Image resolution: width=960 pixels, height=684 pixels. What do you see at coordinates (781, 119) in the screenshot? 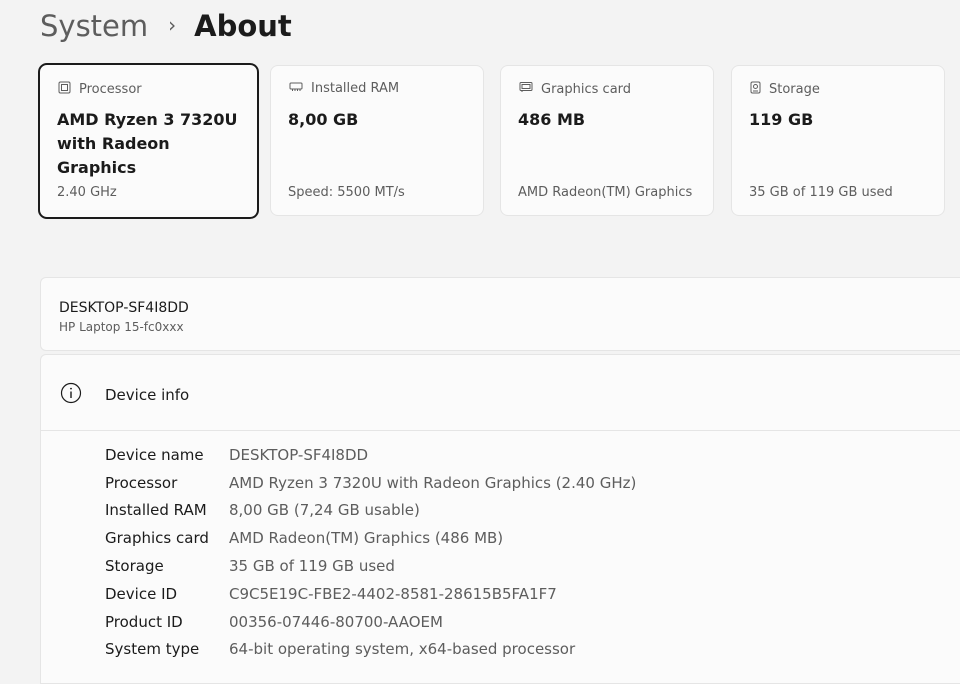
I see `card-value: 119 GB` at bounding box center [781, 119].